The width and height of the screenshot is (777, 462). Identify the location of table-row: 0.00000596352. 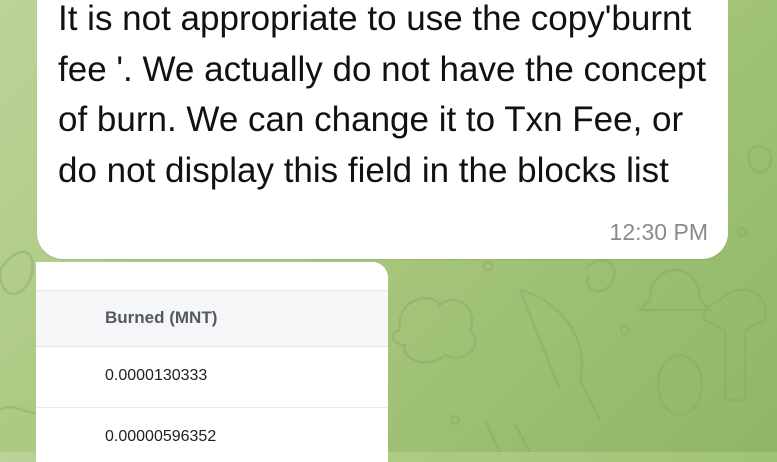
(212, 435).